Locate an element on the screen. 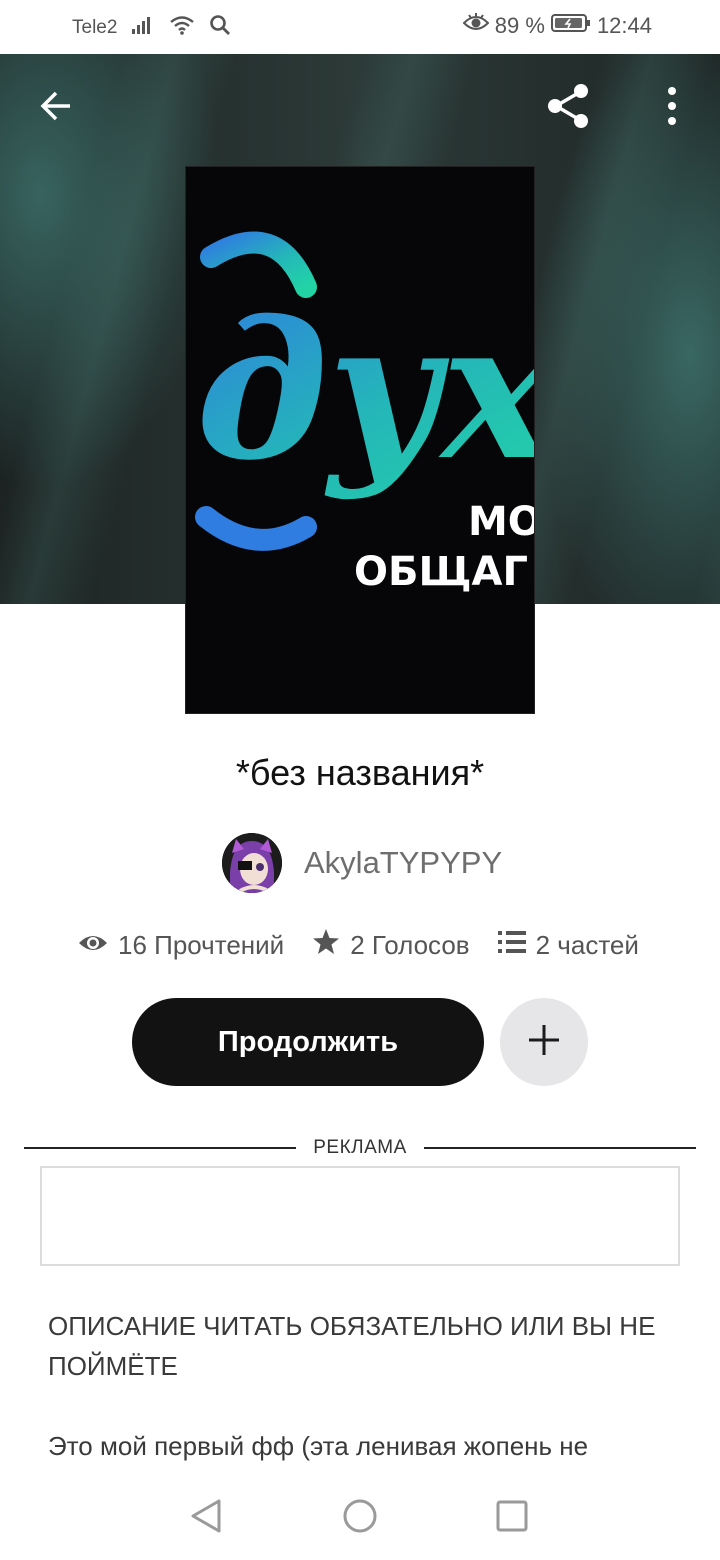 The image size is (720, 1560). reads-count: 16 Прочтений is located at coordinates (201, 945).